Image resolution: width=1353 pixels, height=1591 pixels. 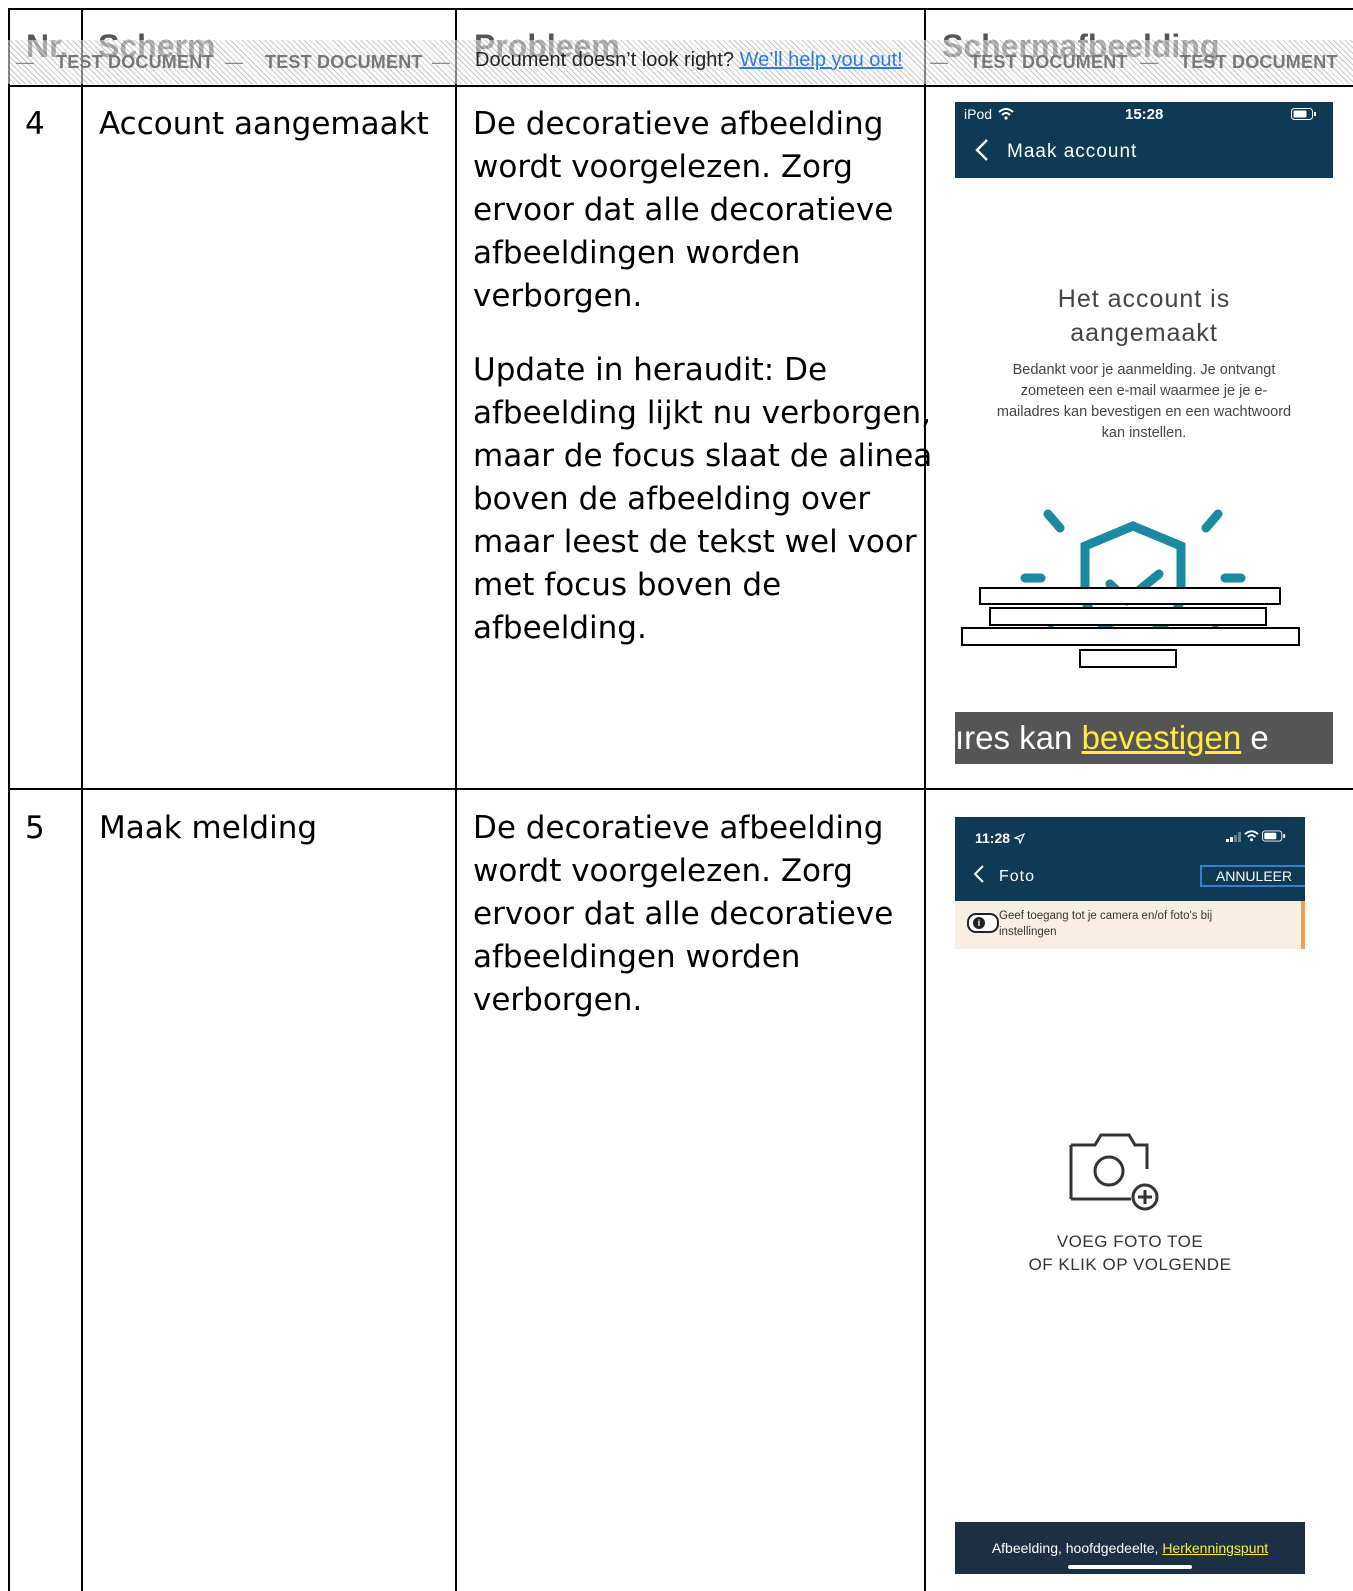 I want to click on row-5-nr: 5, so click(x=35, y=828).